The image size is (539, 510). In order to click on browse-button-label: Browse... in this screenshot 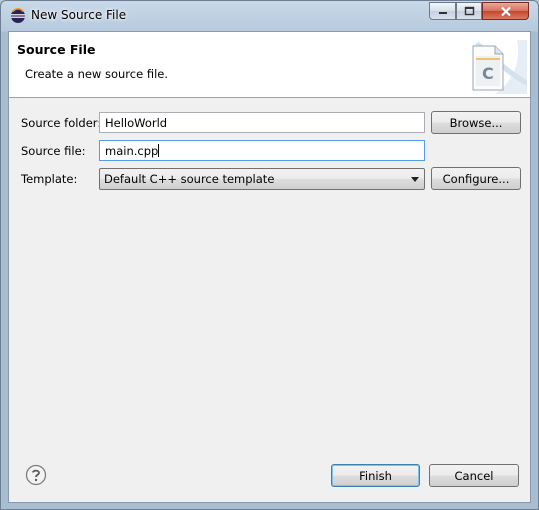, I will do `click(476, 122)`.